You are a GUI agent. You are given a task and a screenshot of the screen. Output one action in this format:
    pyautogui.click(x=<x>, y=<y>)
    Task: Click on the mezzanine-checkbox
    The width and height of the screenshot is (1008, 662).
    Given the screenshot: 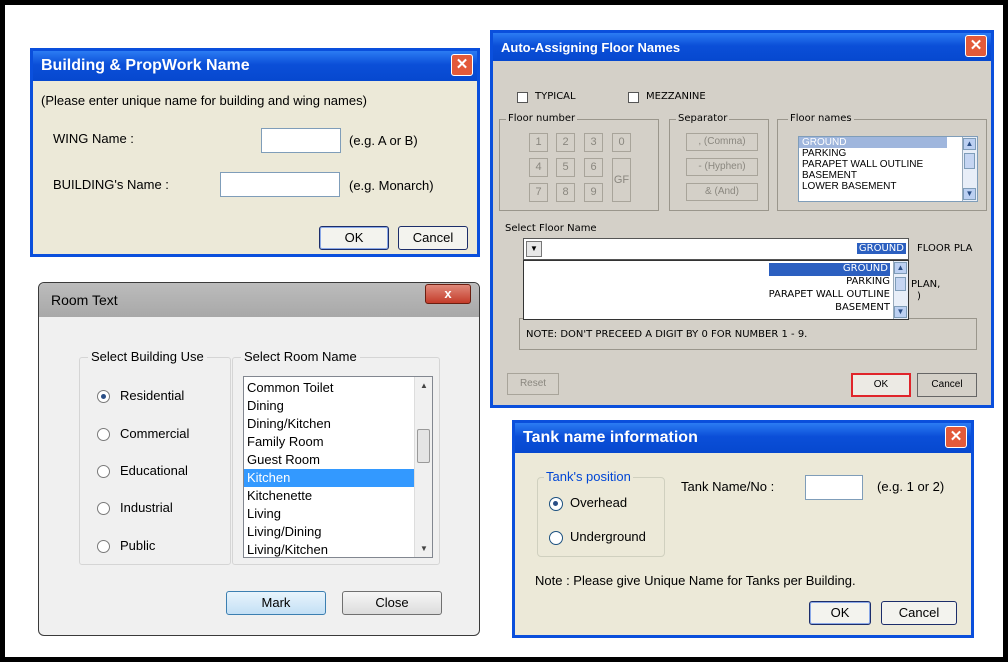 What is the action you would take?
    pyautogui.click(x=633, y=97)
    